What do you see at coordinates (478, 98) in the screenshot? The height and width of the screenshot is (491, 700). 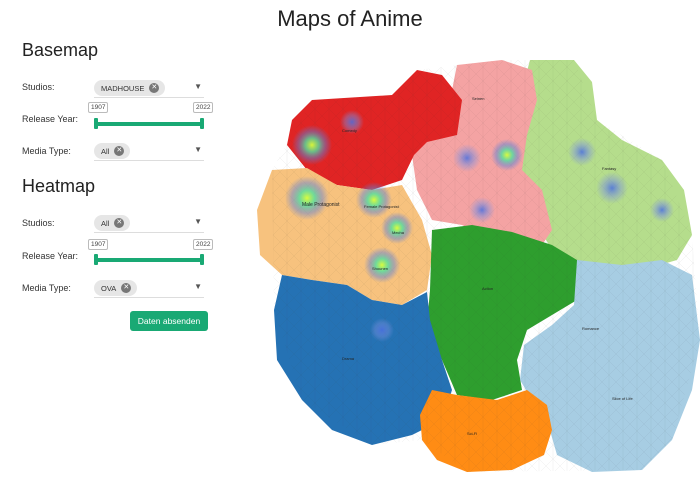 I see `map-label: Seinen` at bounding box center [478, 98].